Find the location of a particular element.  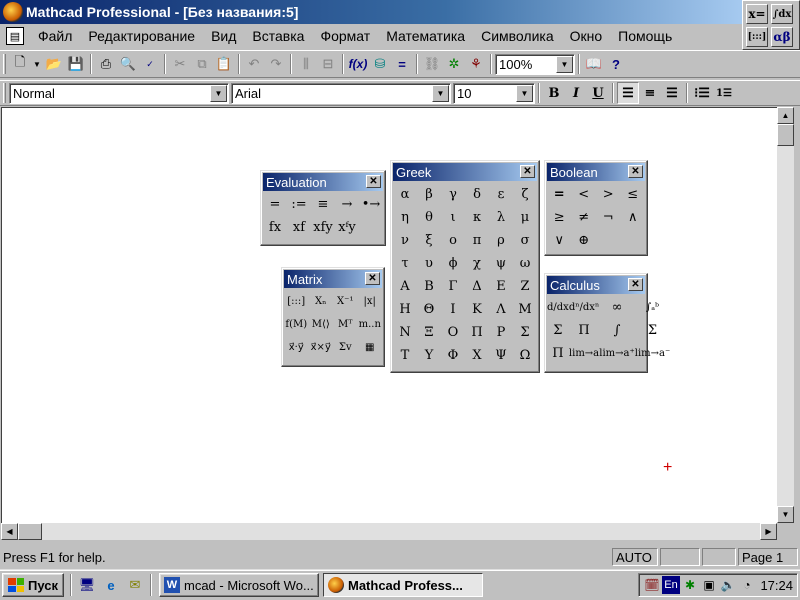

matrix-cross-product-button: x⃗×y⃗ is located at coordinates (321, 347).